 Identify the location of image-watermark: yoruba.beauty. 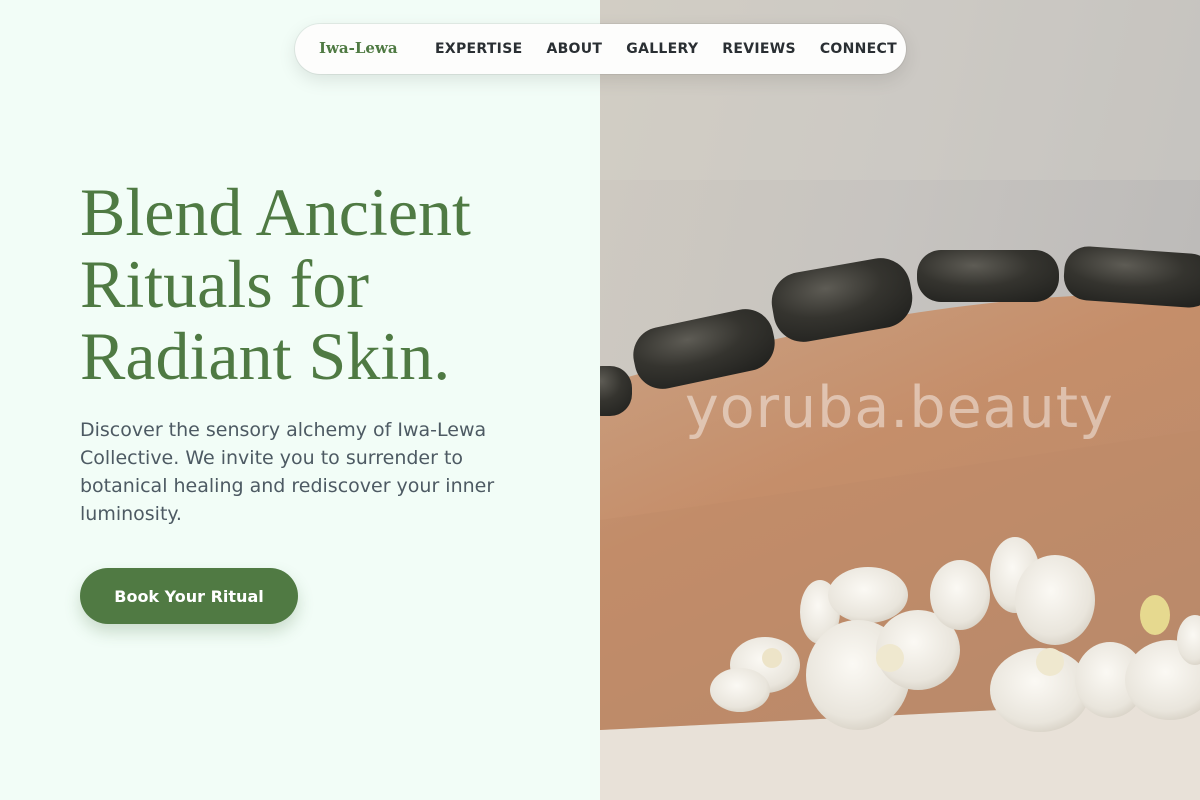
(899, 408).